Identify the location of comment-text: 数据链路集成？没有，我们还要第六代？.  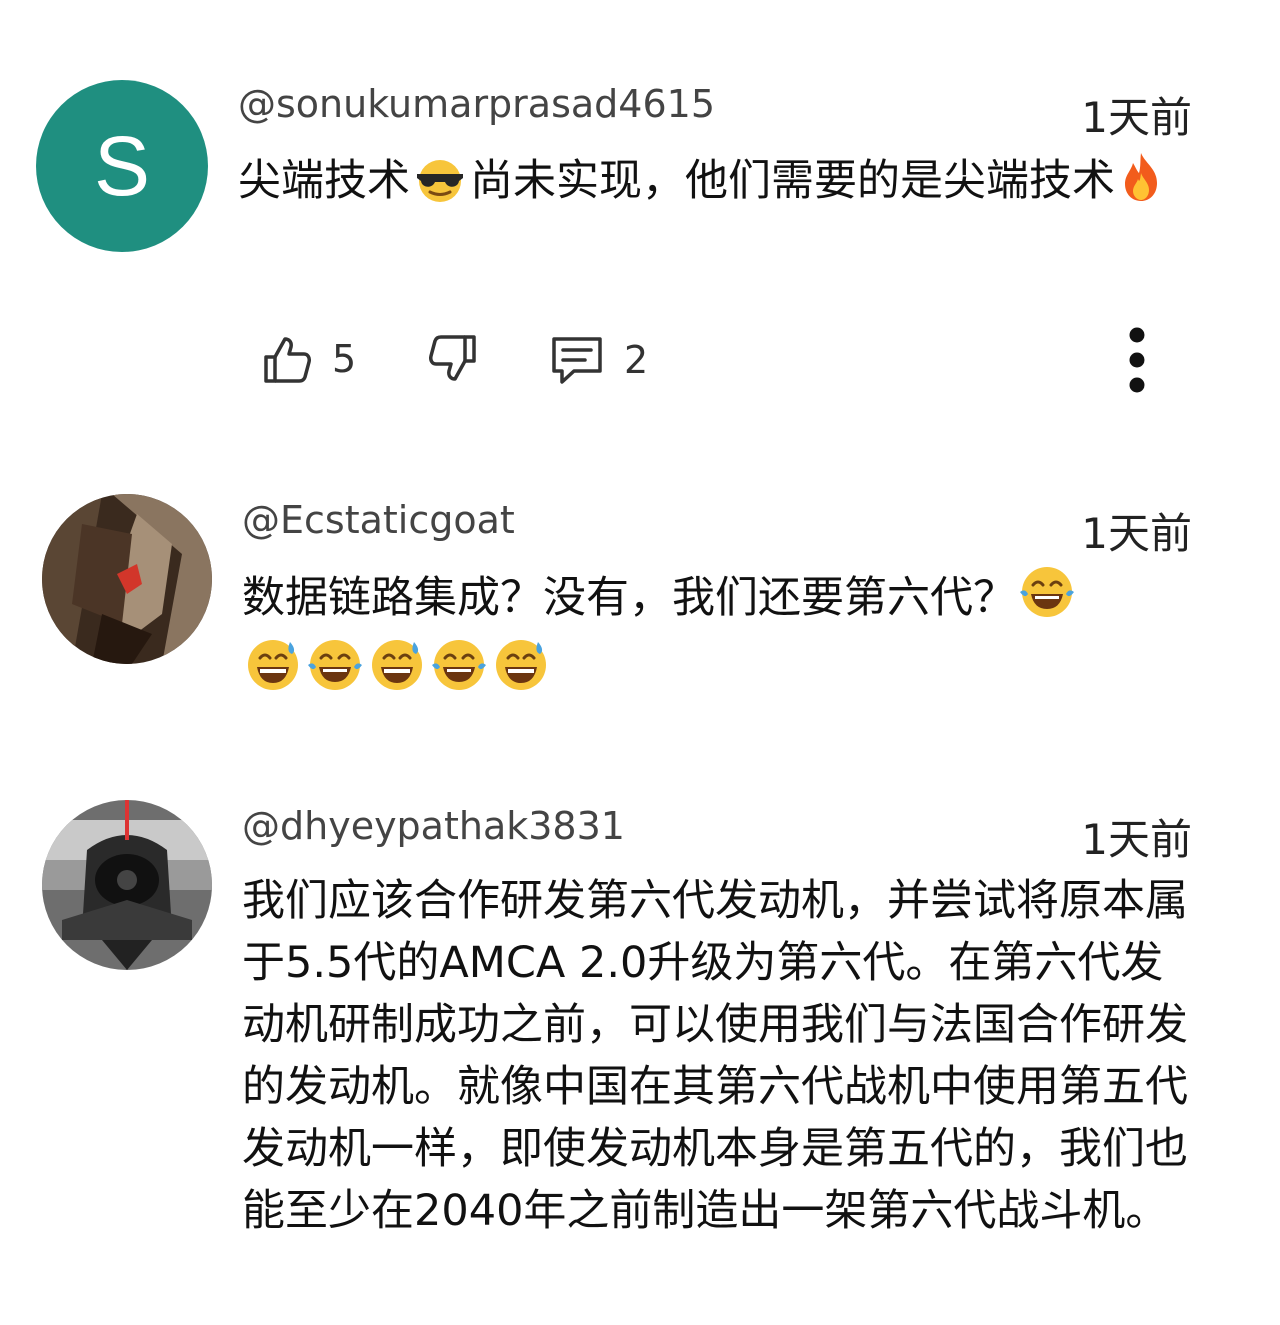
(727, 637).